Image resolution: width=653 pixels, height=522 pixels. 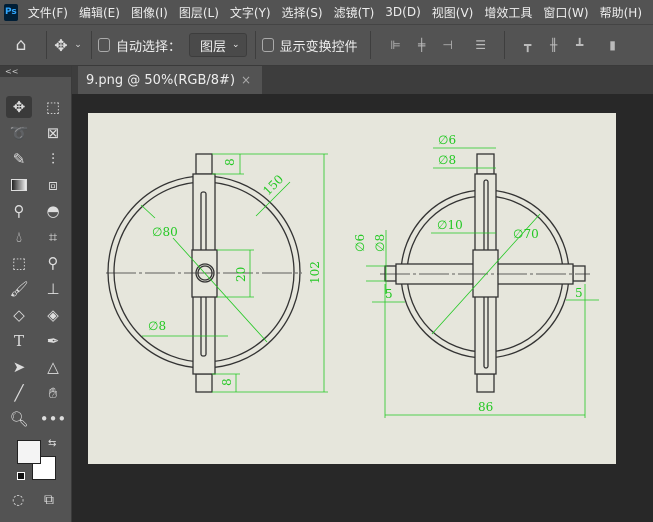 What do you see at coordinates (53, 237) in the screenshot?
I see `crop-tool-icon: ⌗` at bounding box center [53, 237].